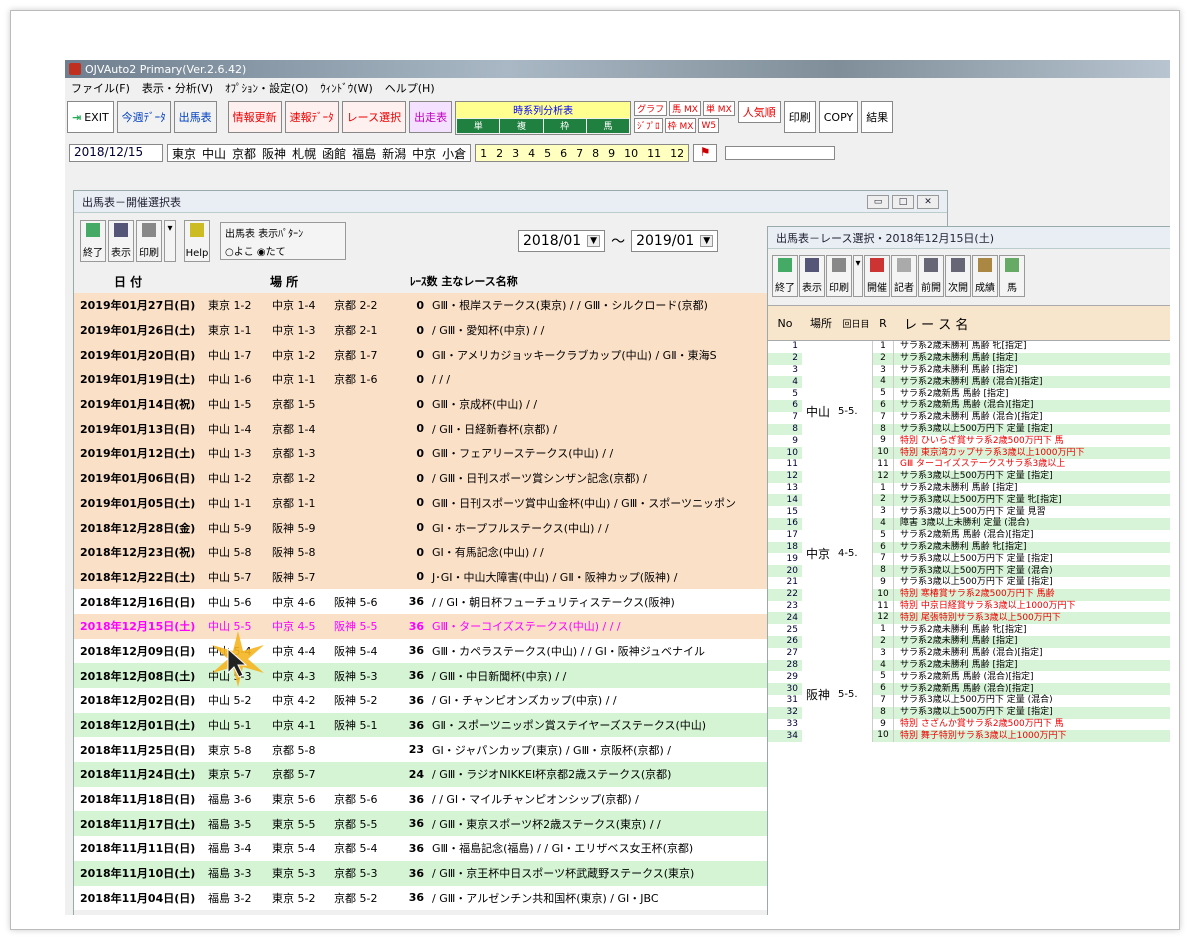 The image size is (1187, 938). Describe the element at coordinates (707, 241) in the screenshot. I see `chevron-down-icon: ▼` at that location.